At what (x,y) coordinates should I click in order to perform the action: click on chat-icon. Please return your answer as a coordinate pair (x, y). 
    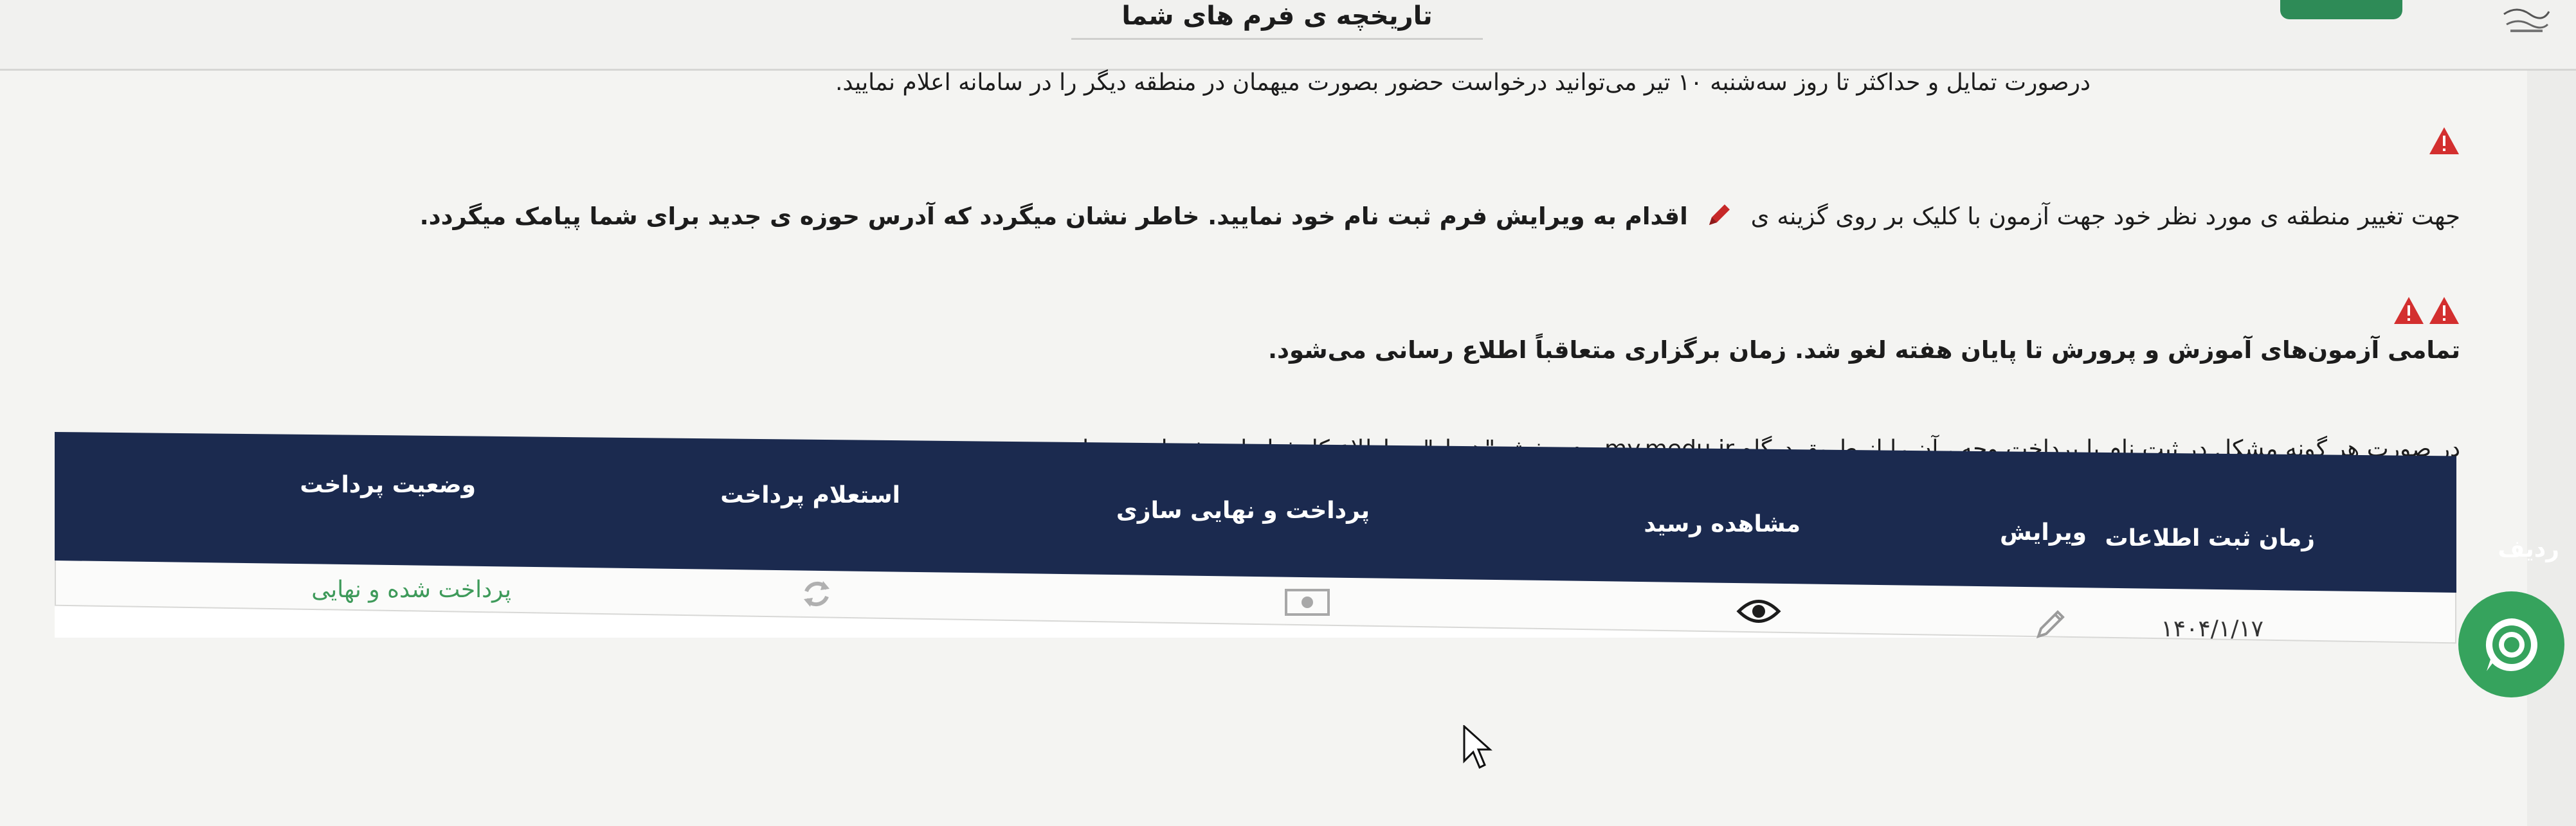
    Looking at the image, I should click on (2511, 644).